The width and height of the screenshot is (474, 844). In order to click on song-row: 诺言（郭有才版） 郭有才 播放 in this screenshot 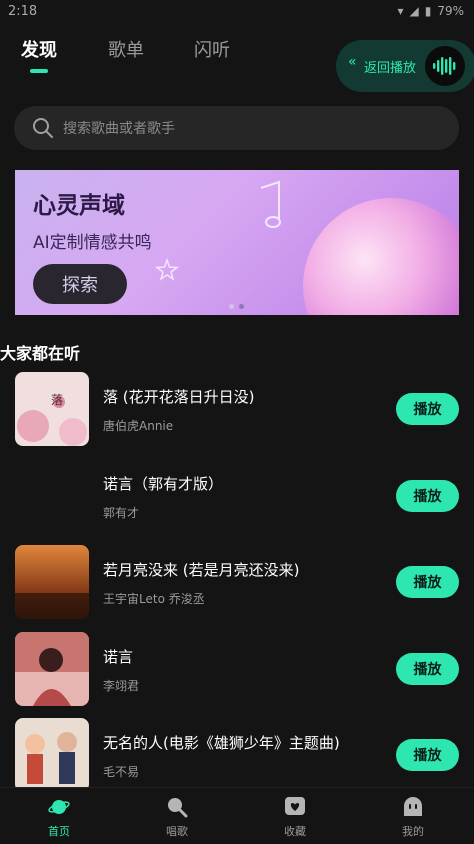, I will do `click(237, 499)`.